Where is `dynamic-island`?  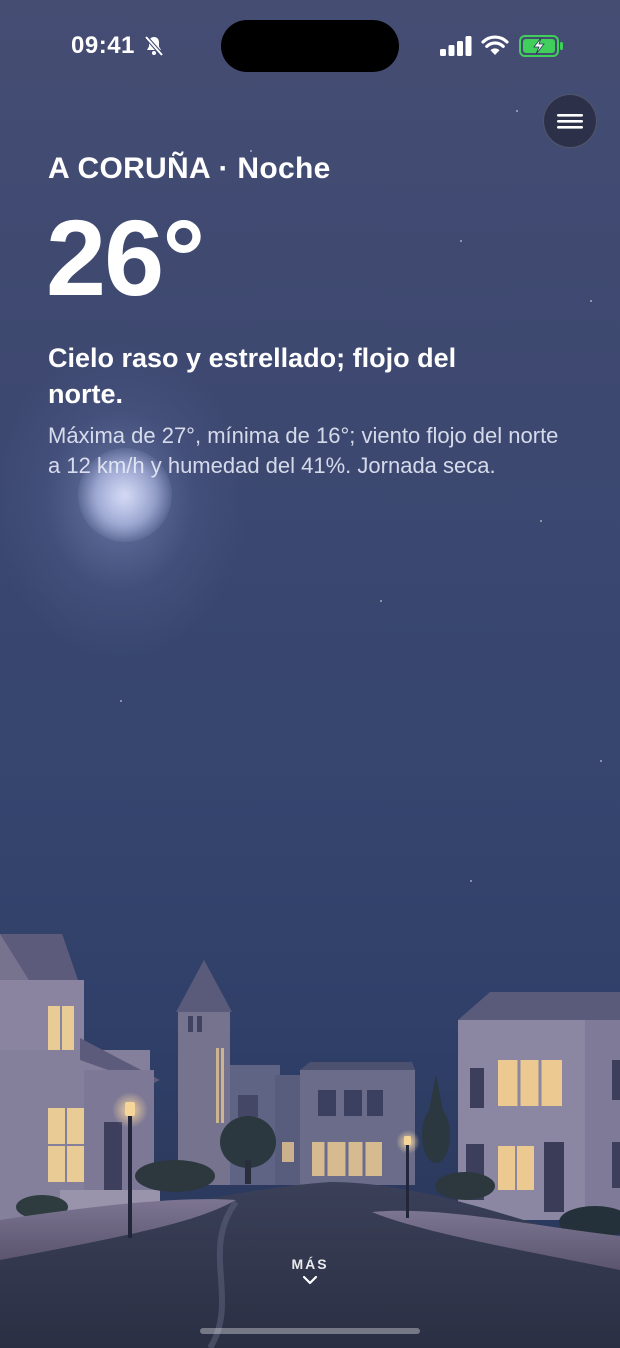 dynamic-island is located at coordinates (310, 46).